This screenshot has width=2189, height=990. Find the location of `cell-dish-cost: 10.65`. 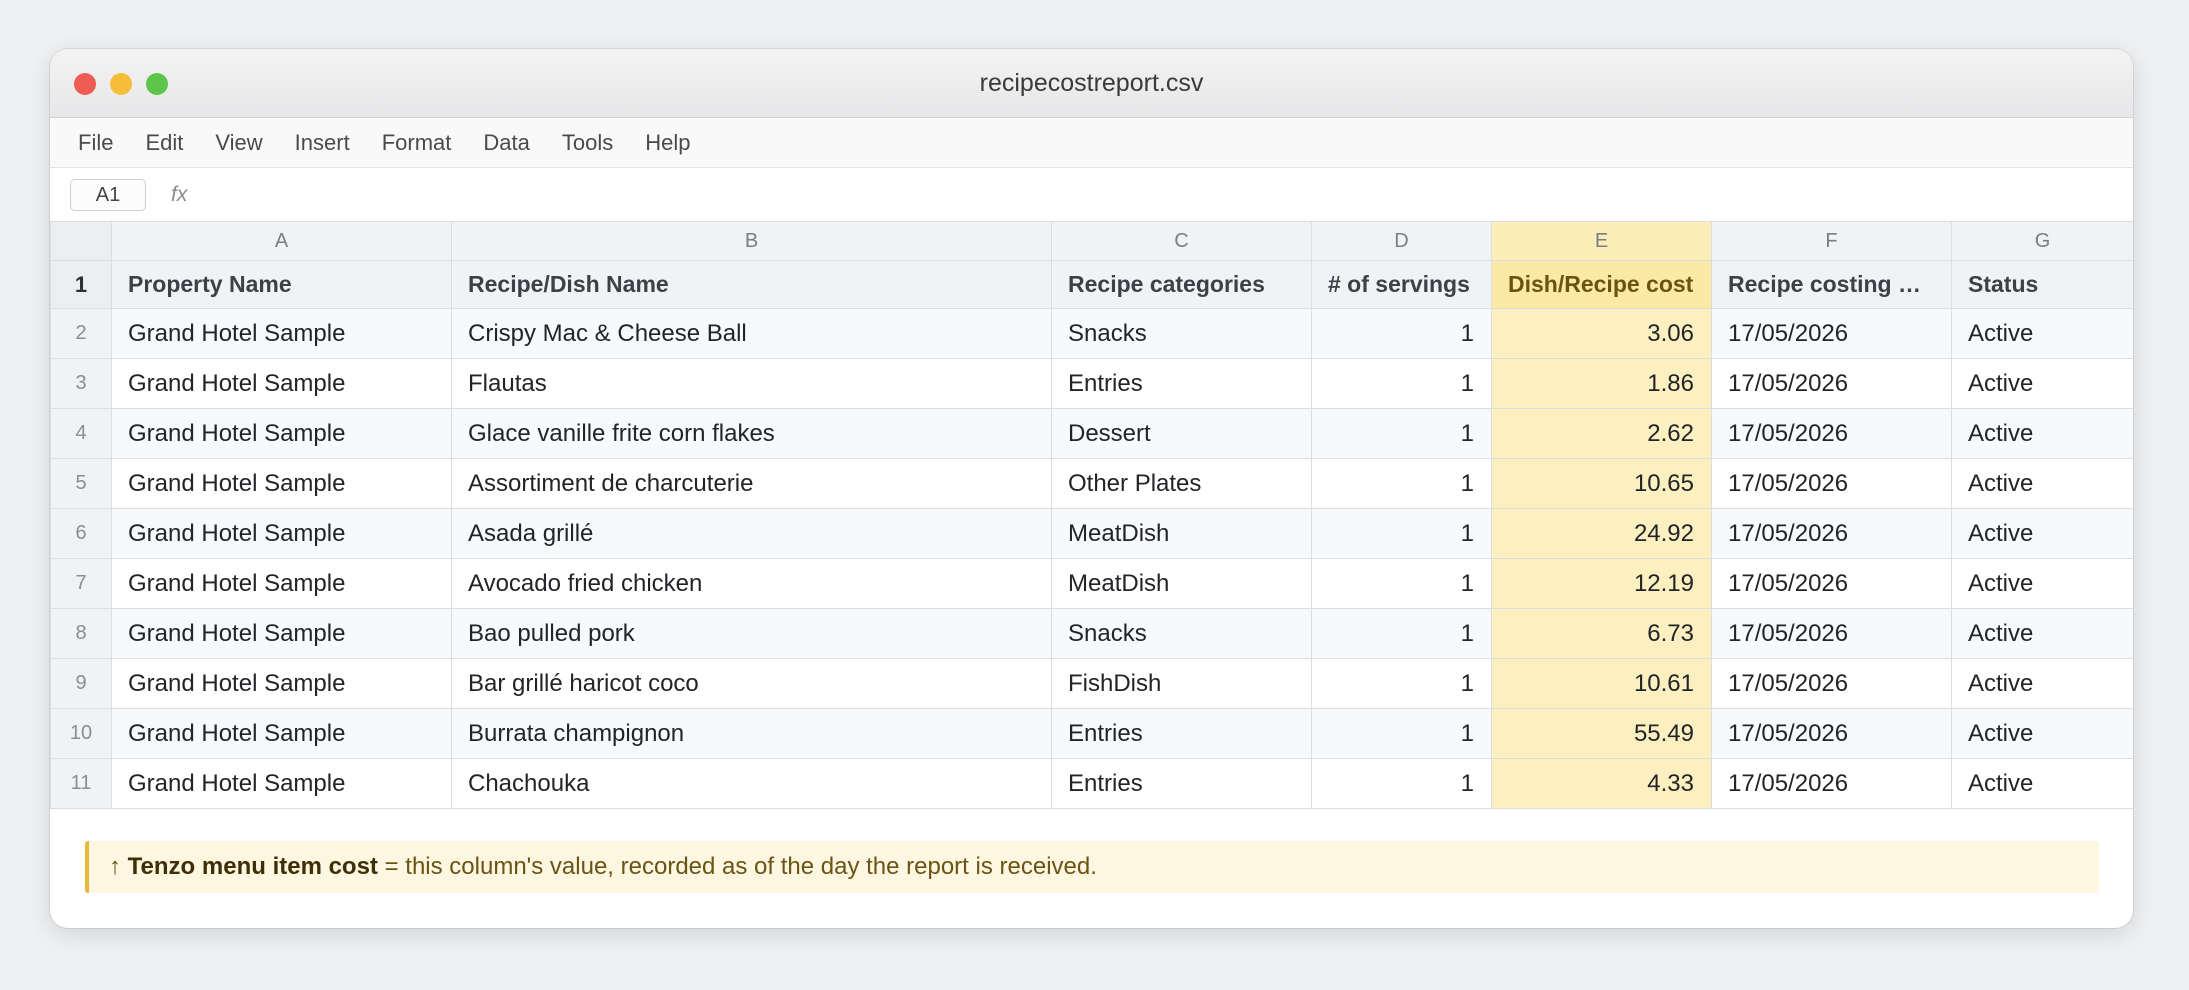

cell-dish-cost: 10.65 is located at coordinates (1601, 483).